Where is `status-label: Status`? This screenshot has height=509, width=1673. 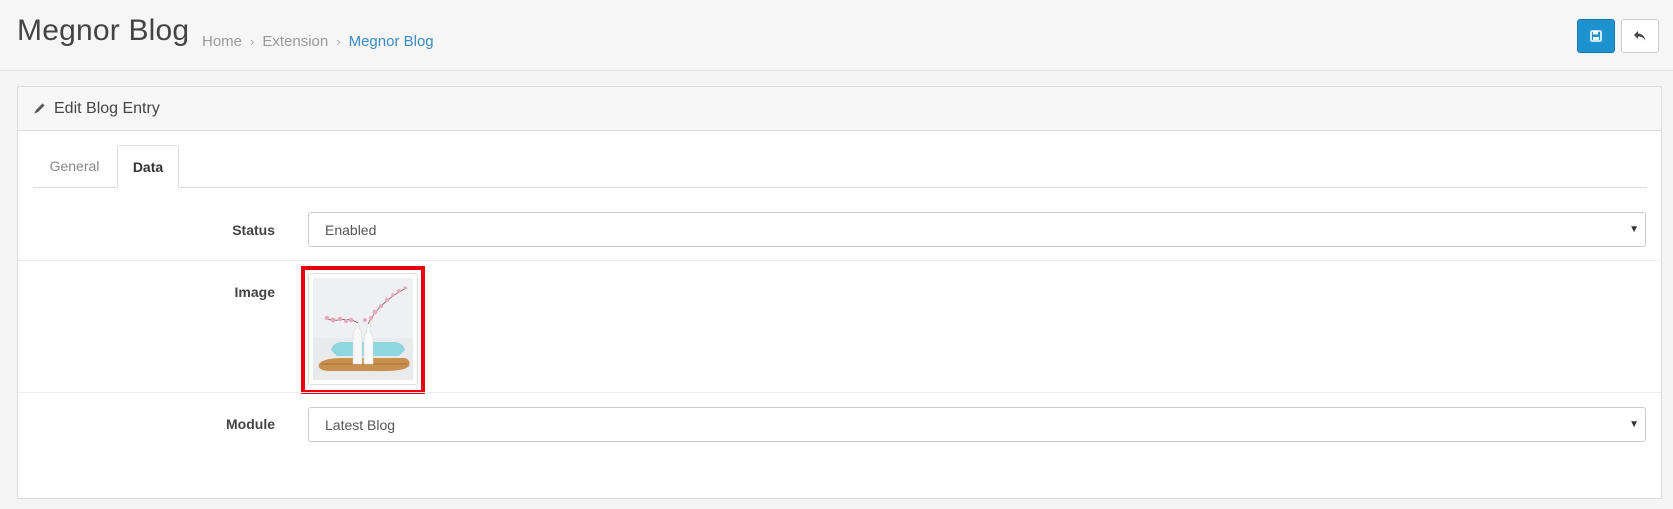 status-label: Status is located at coordinates (253, 230).